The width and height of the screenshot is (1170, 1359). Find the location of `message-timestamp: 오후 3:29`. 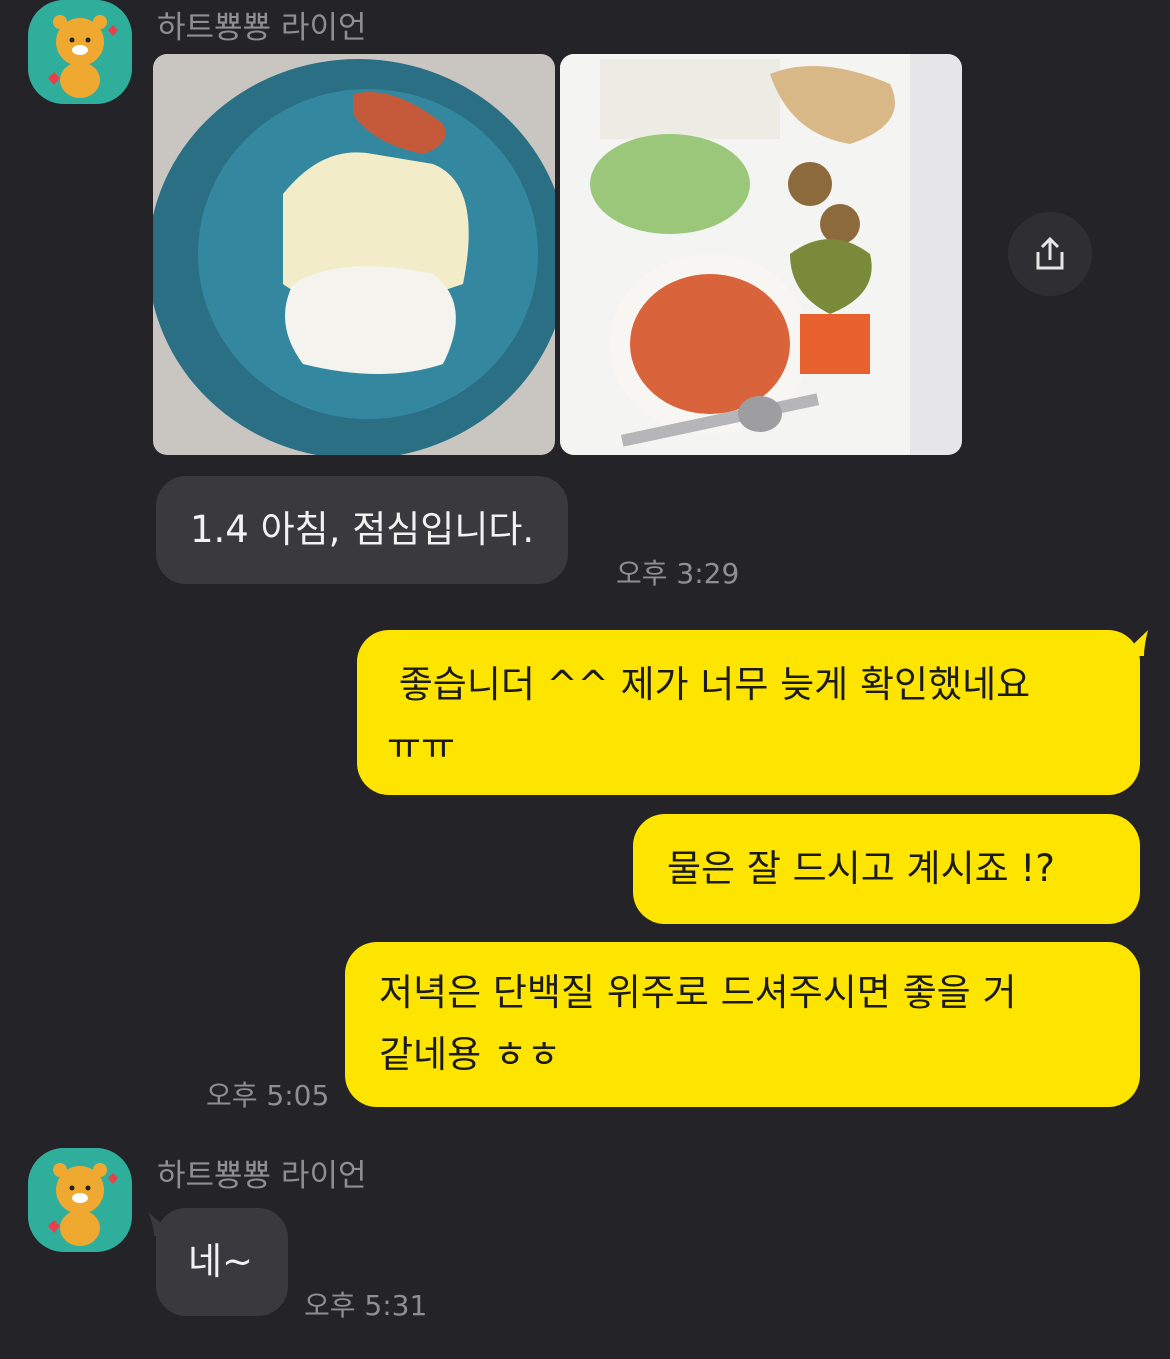

message-timestamp: 오후 3:29 is located at coordinates (678, 573).